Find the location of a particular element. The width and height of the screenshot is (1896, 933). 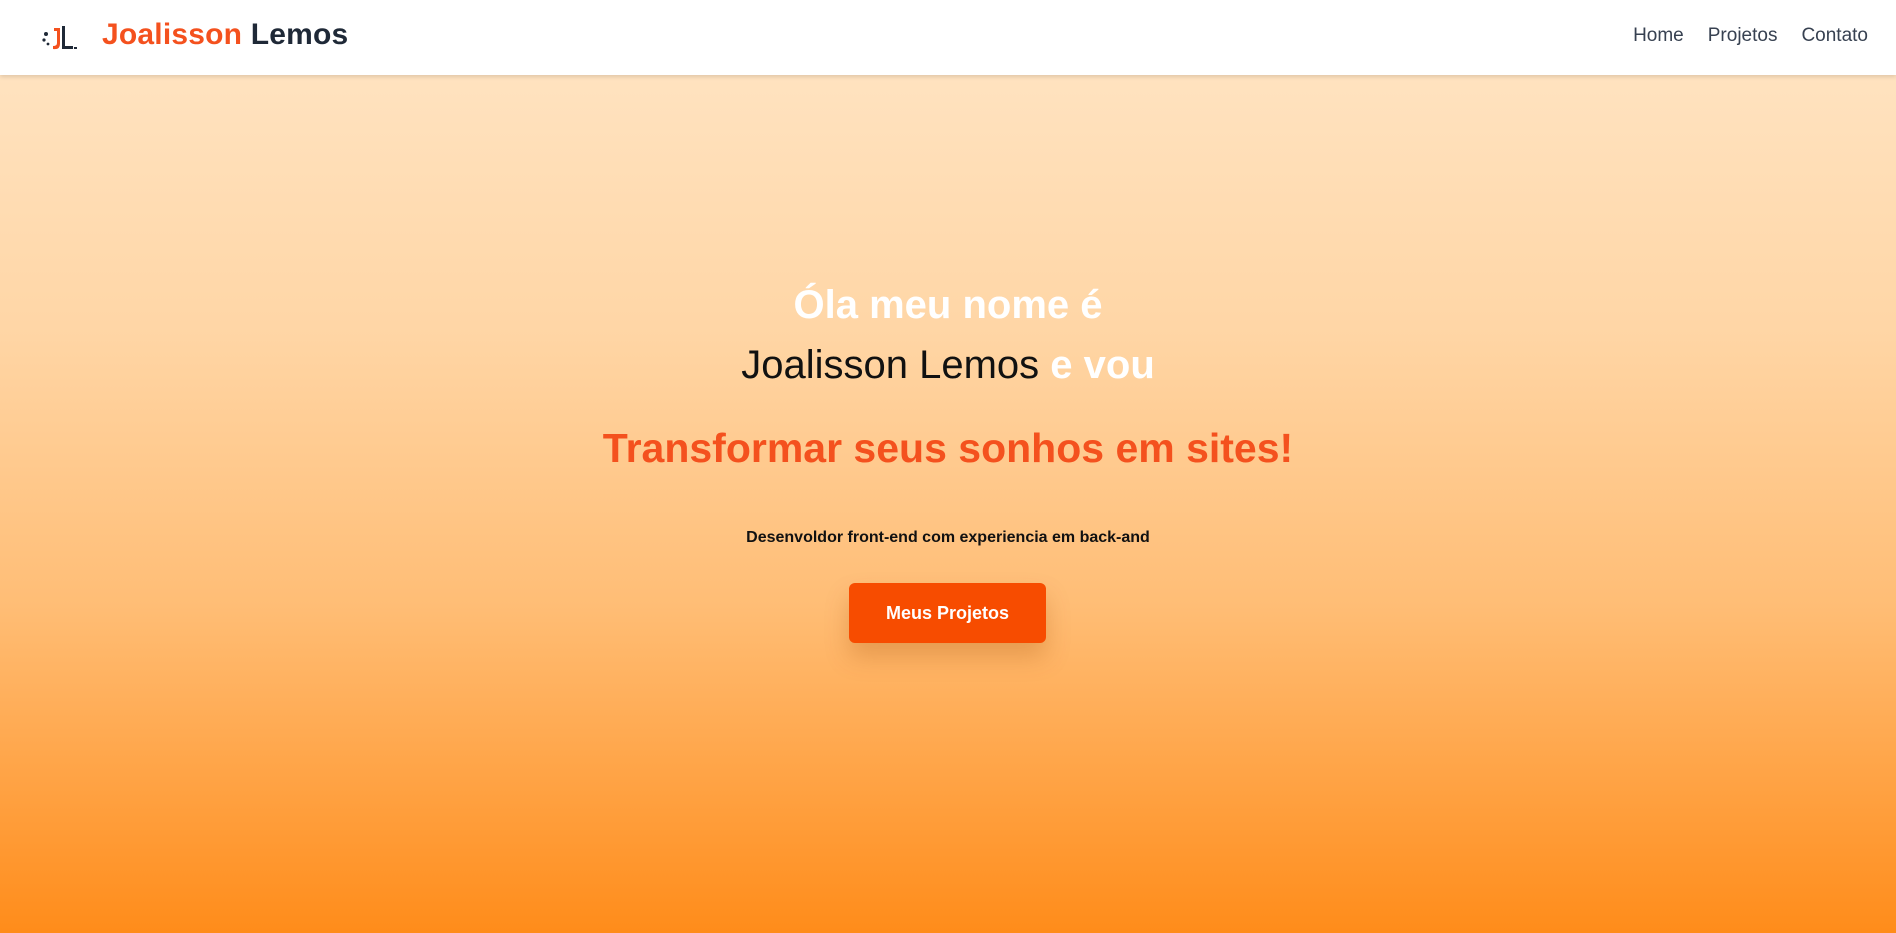

nav-link-projetos: Projetos is located at coordinates (1743, 36).